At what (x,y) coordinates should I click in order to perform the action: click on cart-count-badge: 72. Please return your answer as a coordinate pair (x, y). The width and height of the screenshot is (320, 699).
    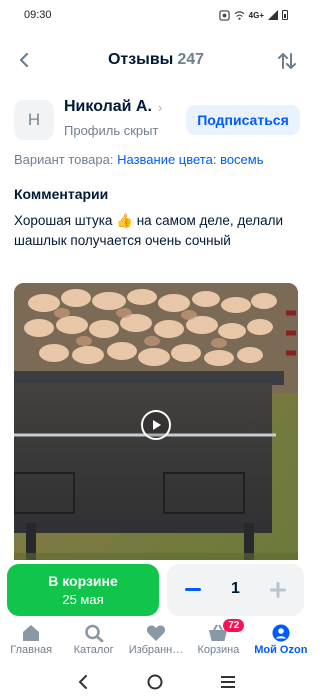
    Looking at the image, I should click on (234, 625).